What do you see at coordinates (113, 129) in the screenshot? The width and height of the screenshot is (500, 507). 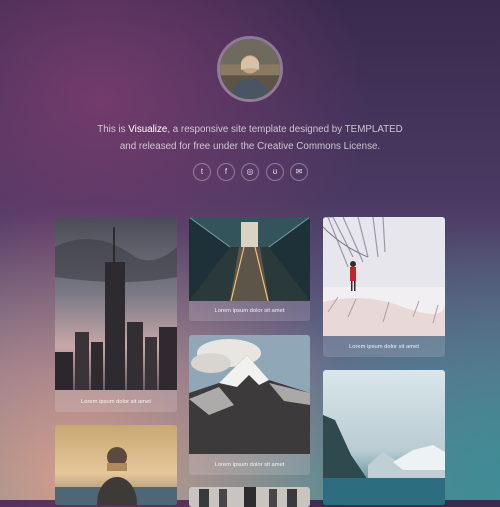 I see `intro-text-a: This is` at bounding box center [113, 129].